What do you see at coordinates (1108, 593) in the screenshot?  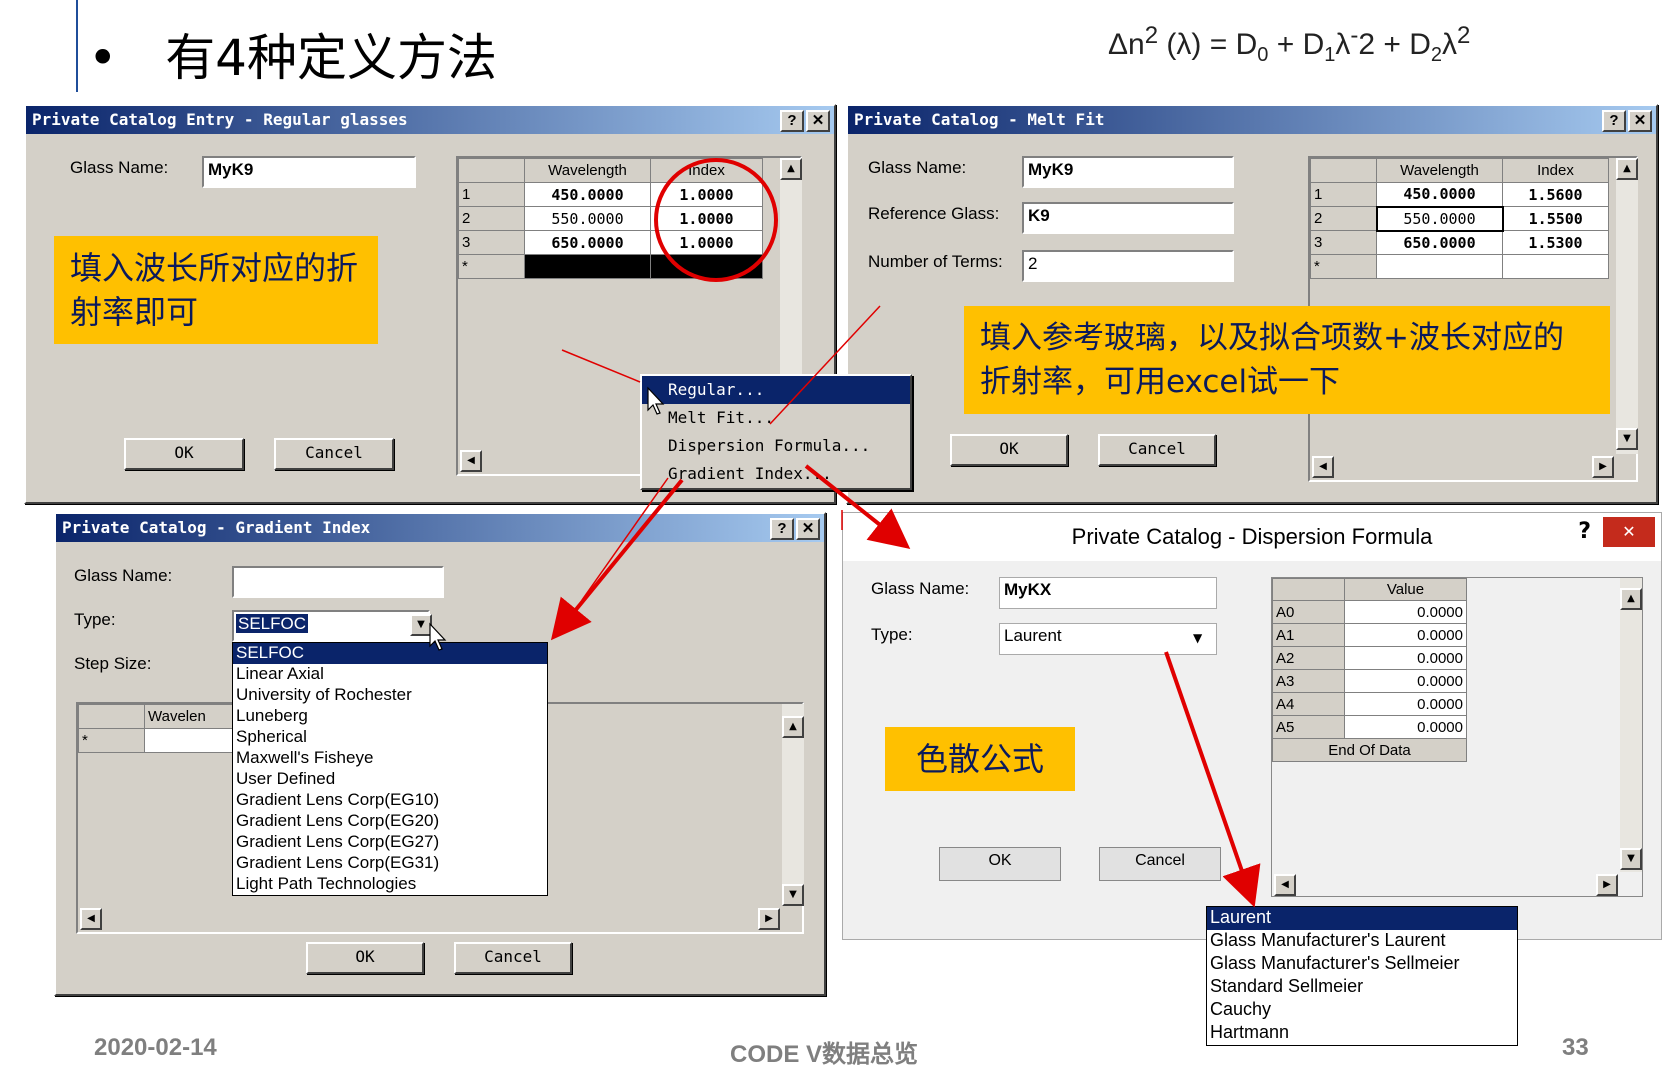 I see `glass-name-input: MyKX` at bounding box center [1108, 593].